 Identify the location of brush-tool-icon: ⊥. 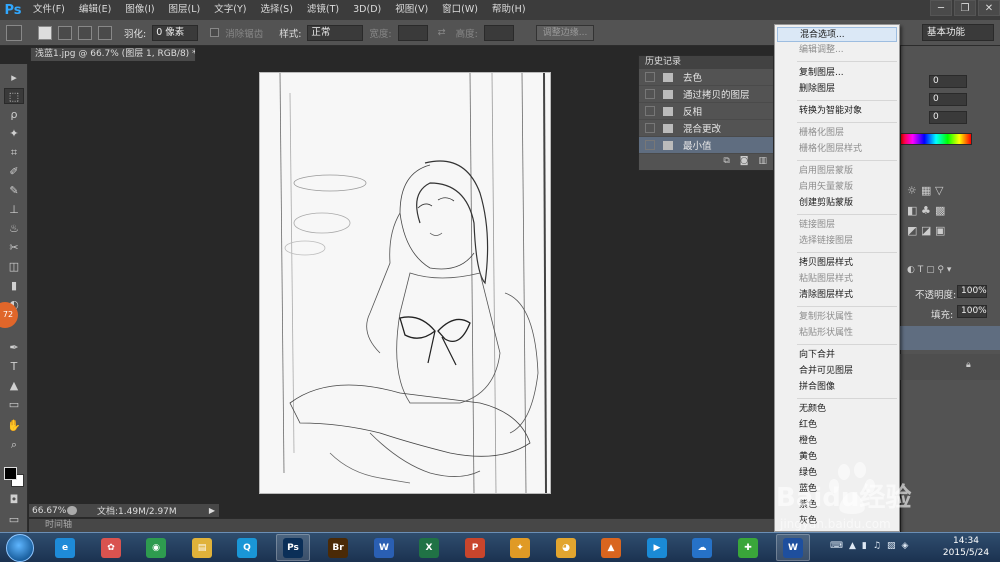
(14, 210).